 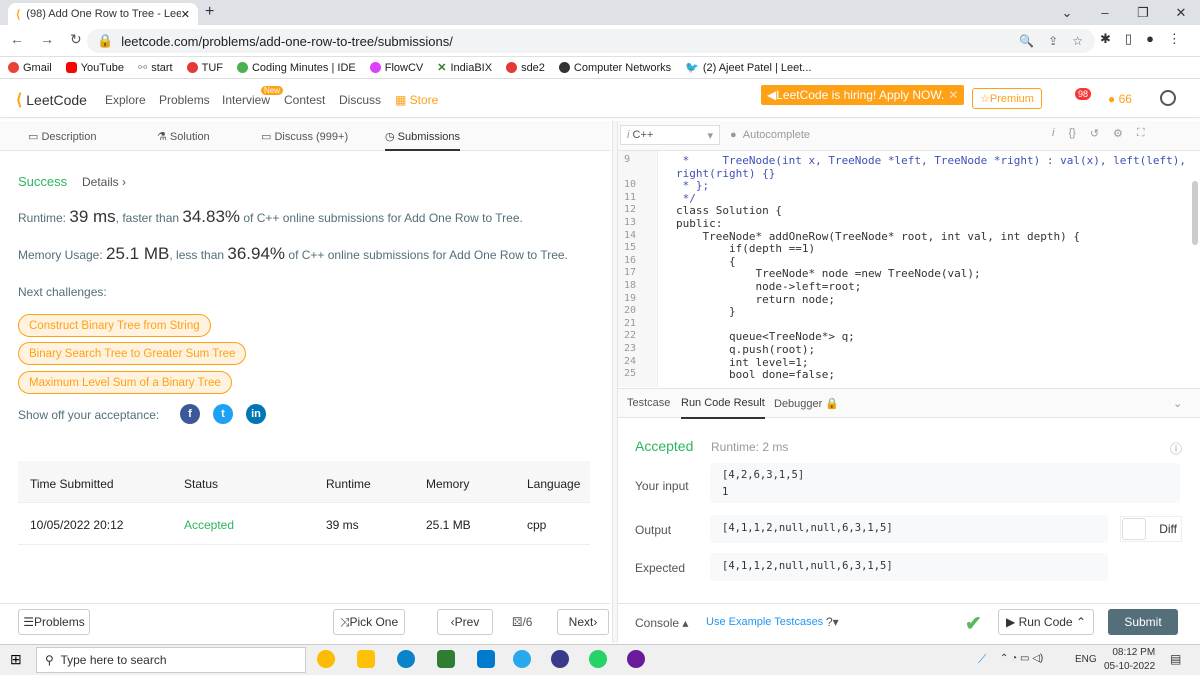 What do you see at coordinates (1105, 12) in the screenshot?
I see `minimize-button: –` at bounding box center [1105, 12].